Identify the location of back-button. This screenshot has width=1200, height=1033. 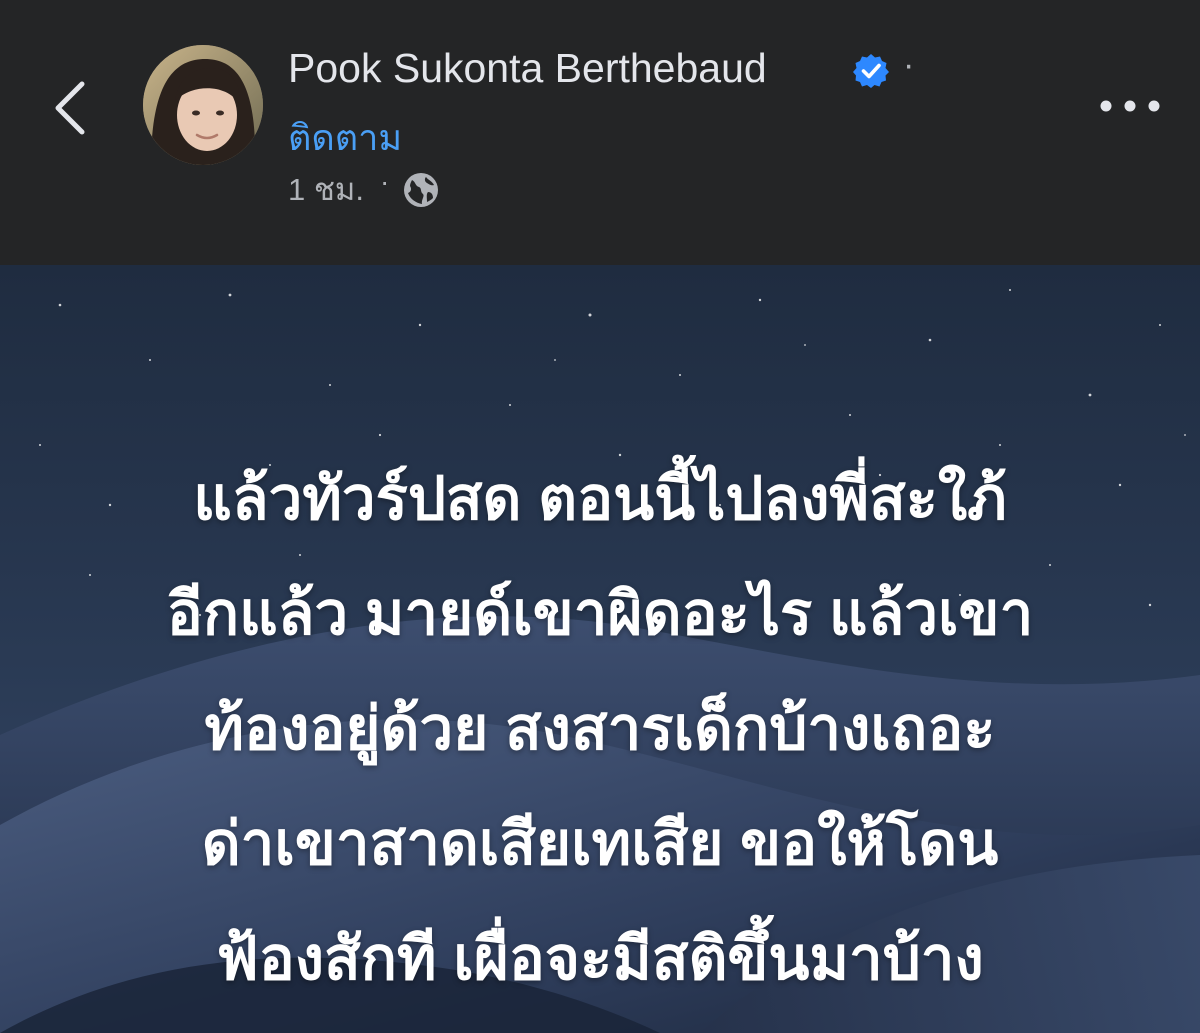
(75, 108).